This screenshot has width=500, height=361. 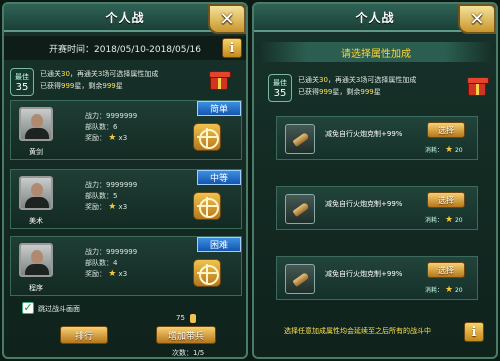 I want to click on opponent-card-medium: 中等 美术 战力：9999999 部队数：5 奖励： ★ x3, so click(x=126, y=199).